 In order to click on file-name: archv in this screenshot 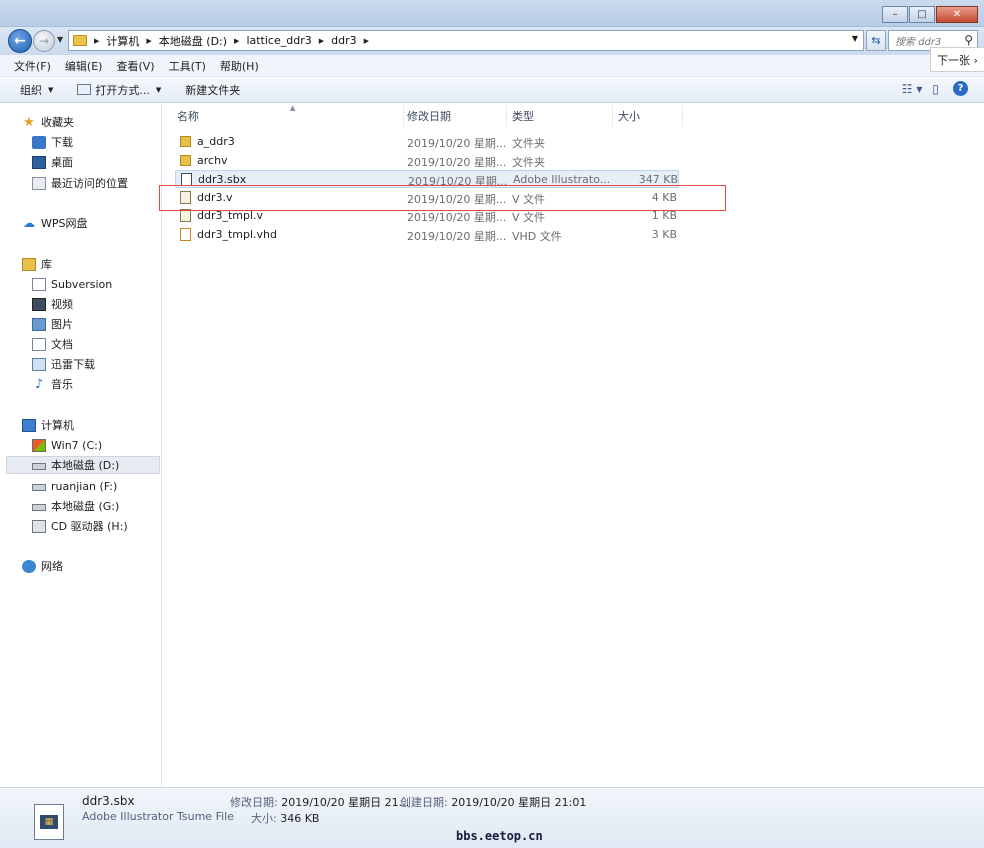, I will do `click(212, 160)`.